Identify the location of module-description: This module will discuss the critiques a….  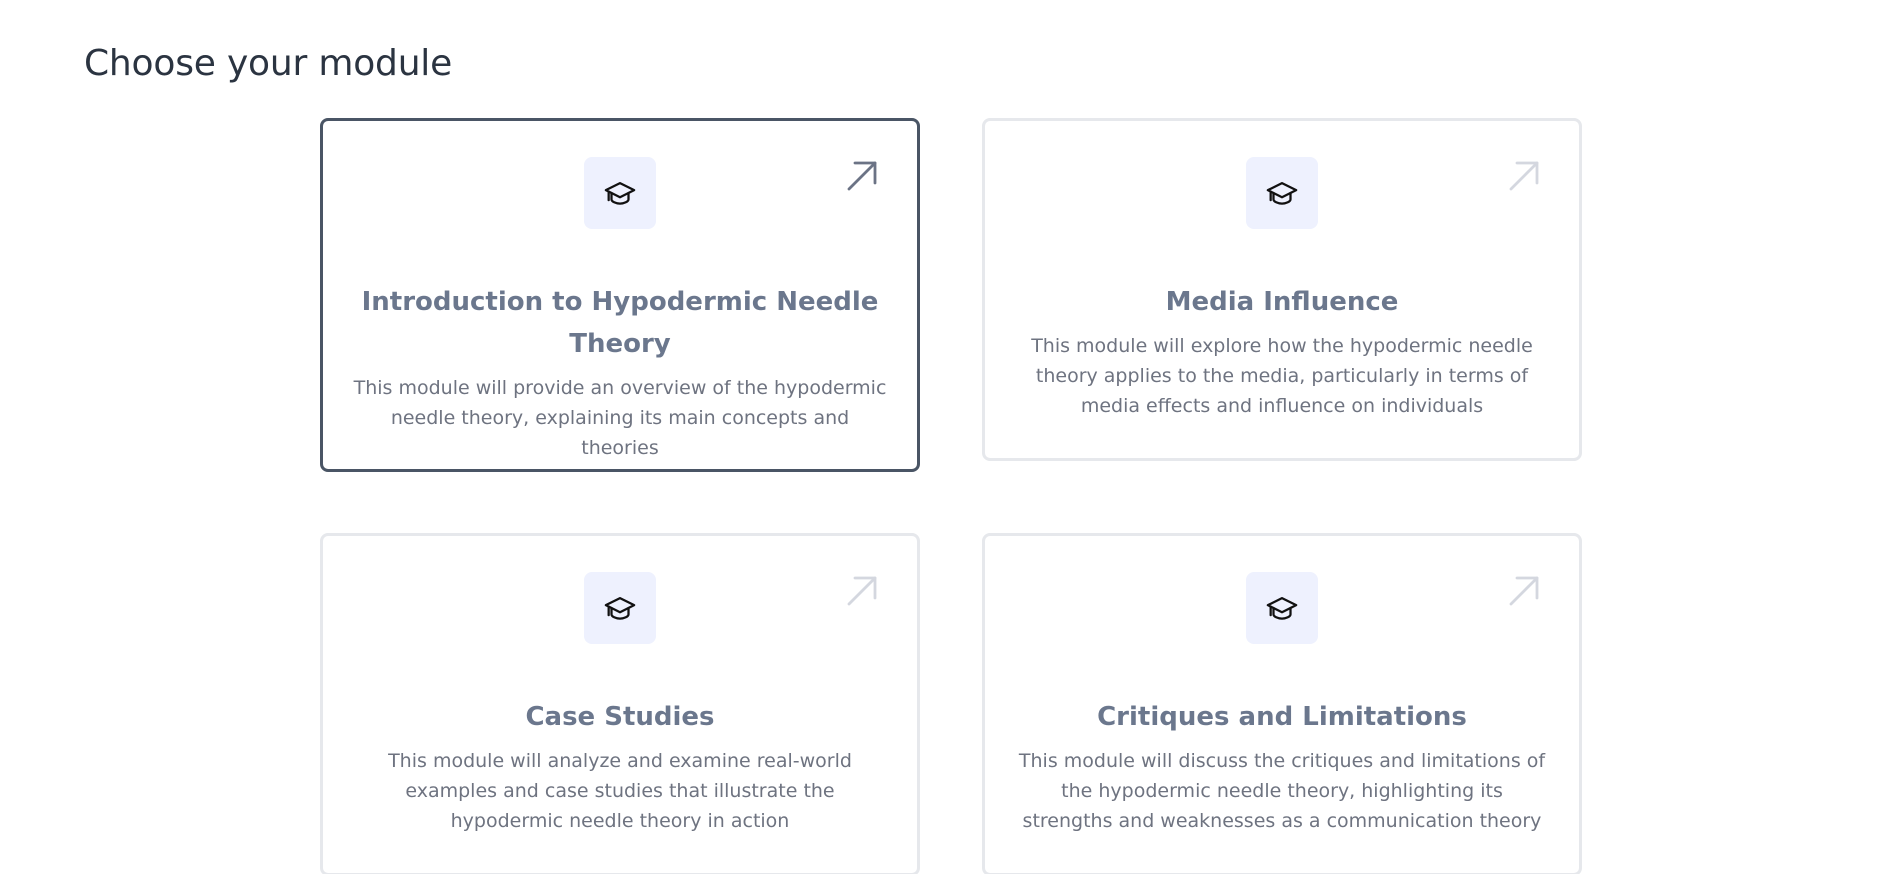
(1282, 791).